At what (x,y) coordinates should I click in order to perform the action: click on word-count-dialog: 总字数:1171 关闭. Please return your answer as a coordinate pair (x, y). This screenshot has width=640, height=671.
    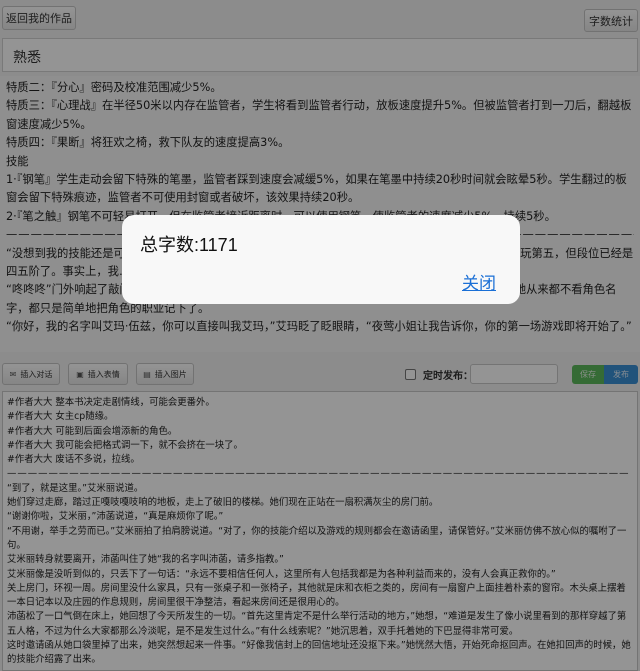
    Looking at the image, I should click on (321, 259).